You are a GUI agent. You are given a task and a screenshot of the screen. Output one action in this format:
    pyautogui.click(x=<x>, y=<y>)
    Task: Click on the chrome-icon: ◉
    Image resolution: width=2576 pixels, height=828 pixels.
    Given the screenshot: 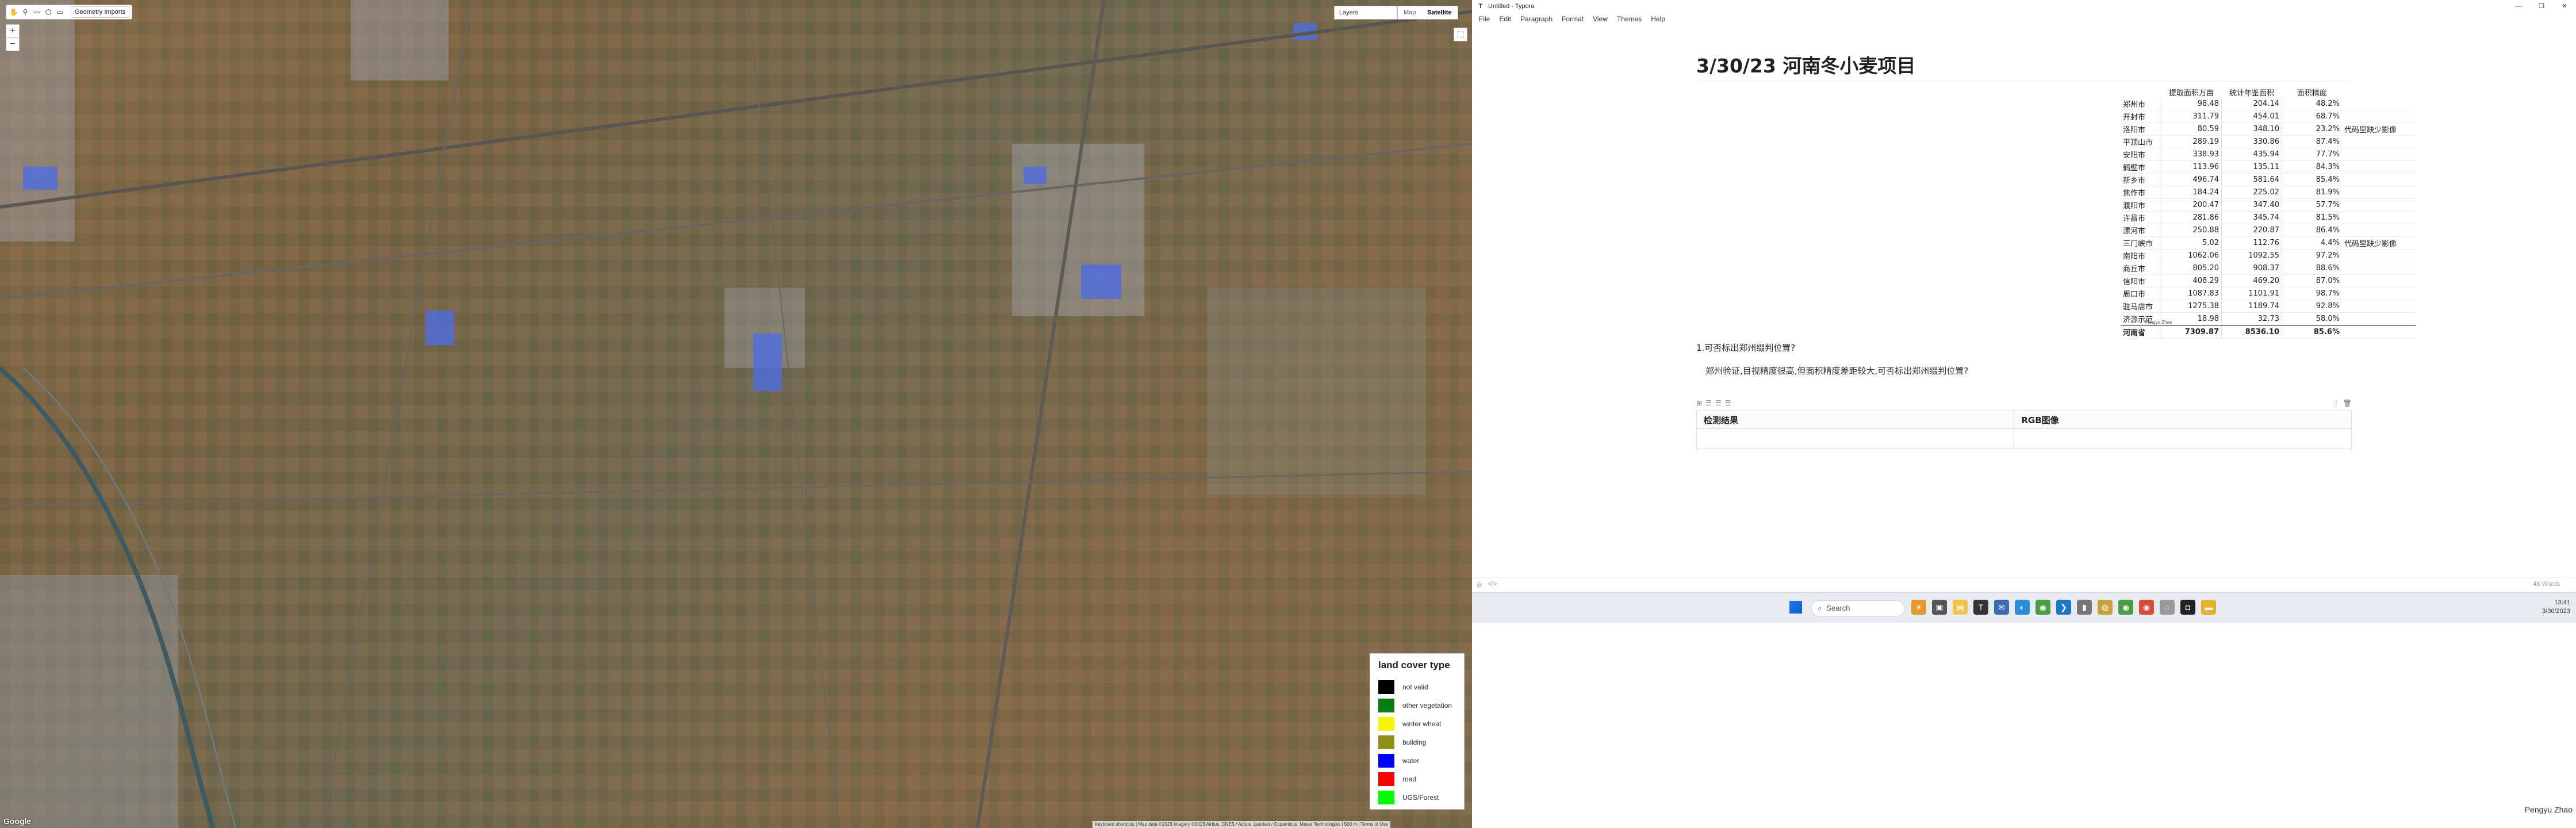 What is the action you would take?
    pyautogui.click(x=2042, y=607)
    